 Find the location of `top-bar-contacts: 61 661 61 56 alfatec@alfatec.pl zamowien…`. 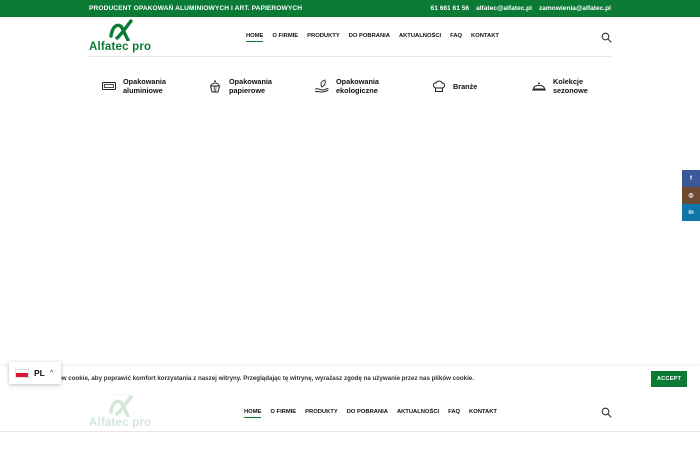

top-bar-contacts: 61 661 61 56 alfatec@alfatec.pl zamowien… is located at coordinates (521, 8).